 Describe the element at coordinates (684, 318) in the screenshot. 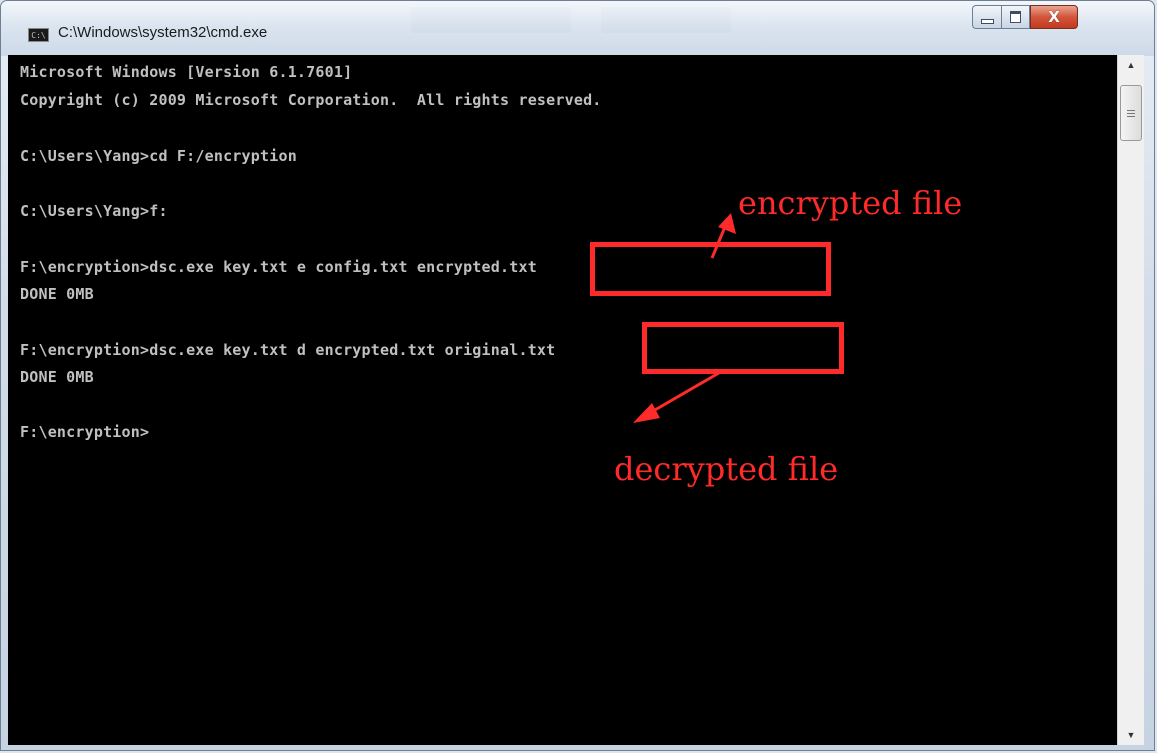

I see `annotation-arrows` at that location.